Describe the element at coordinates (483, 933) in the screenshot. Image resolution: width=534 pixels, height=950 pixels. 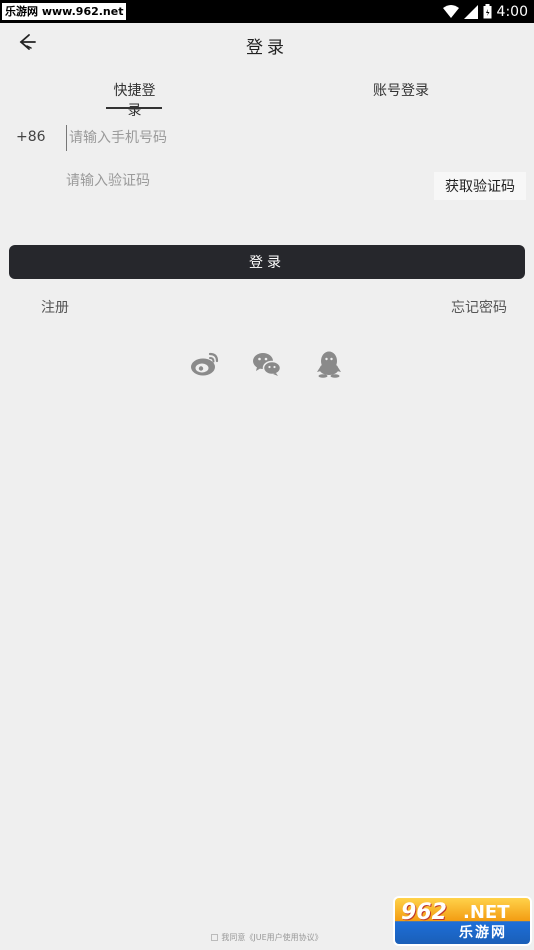
I see `watermark-cn: 乐游网` at that location.